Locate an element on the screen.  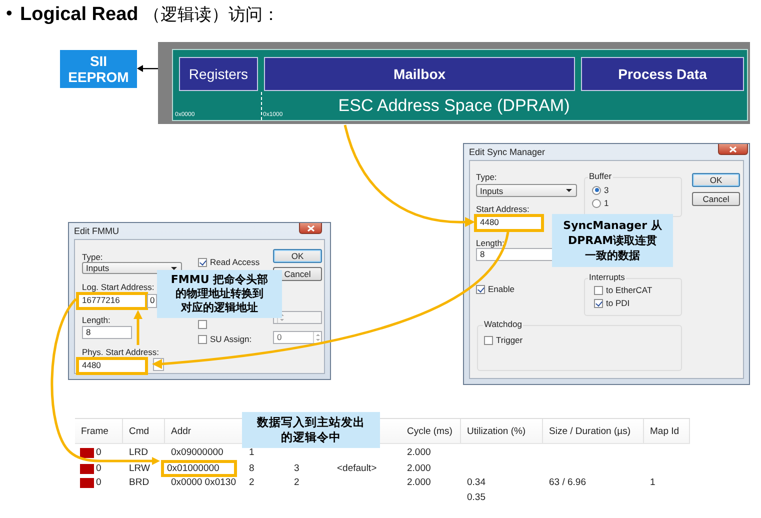
group-label: Buffer is located at coordinates (600, 176).